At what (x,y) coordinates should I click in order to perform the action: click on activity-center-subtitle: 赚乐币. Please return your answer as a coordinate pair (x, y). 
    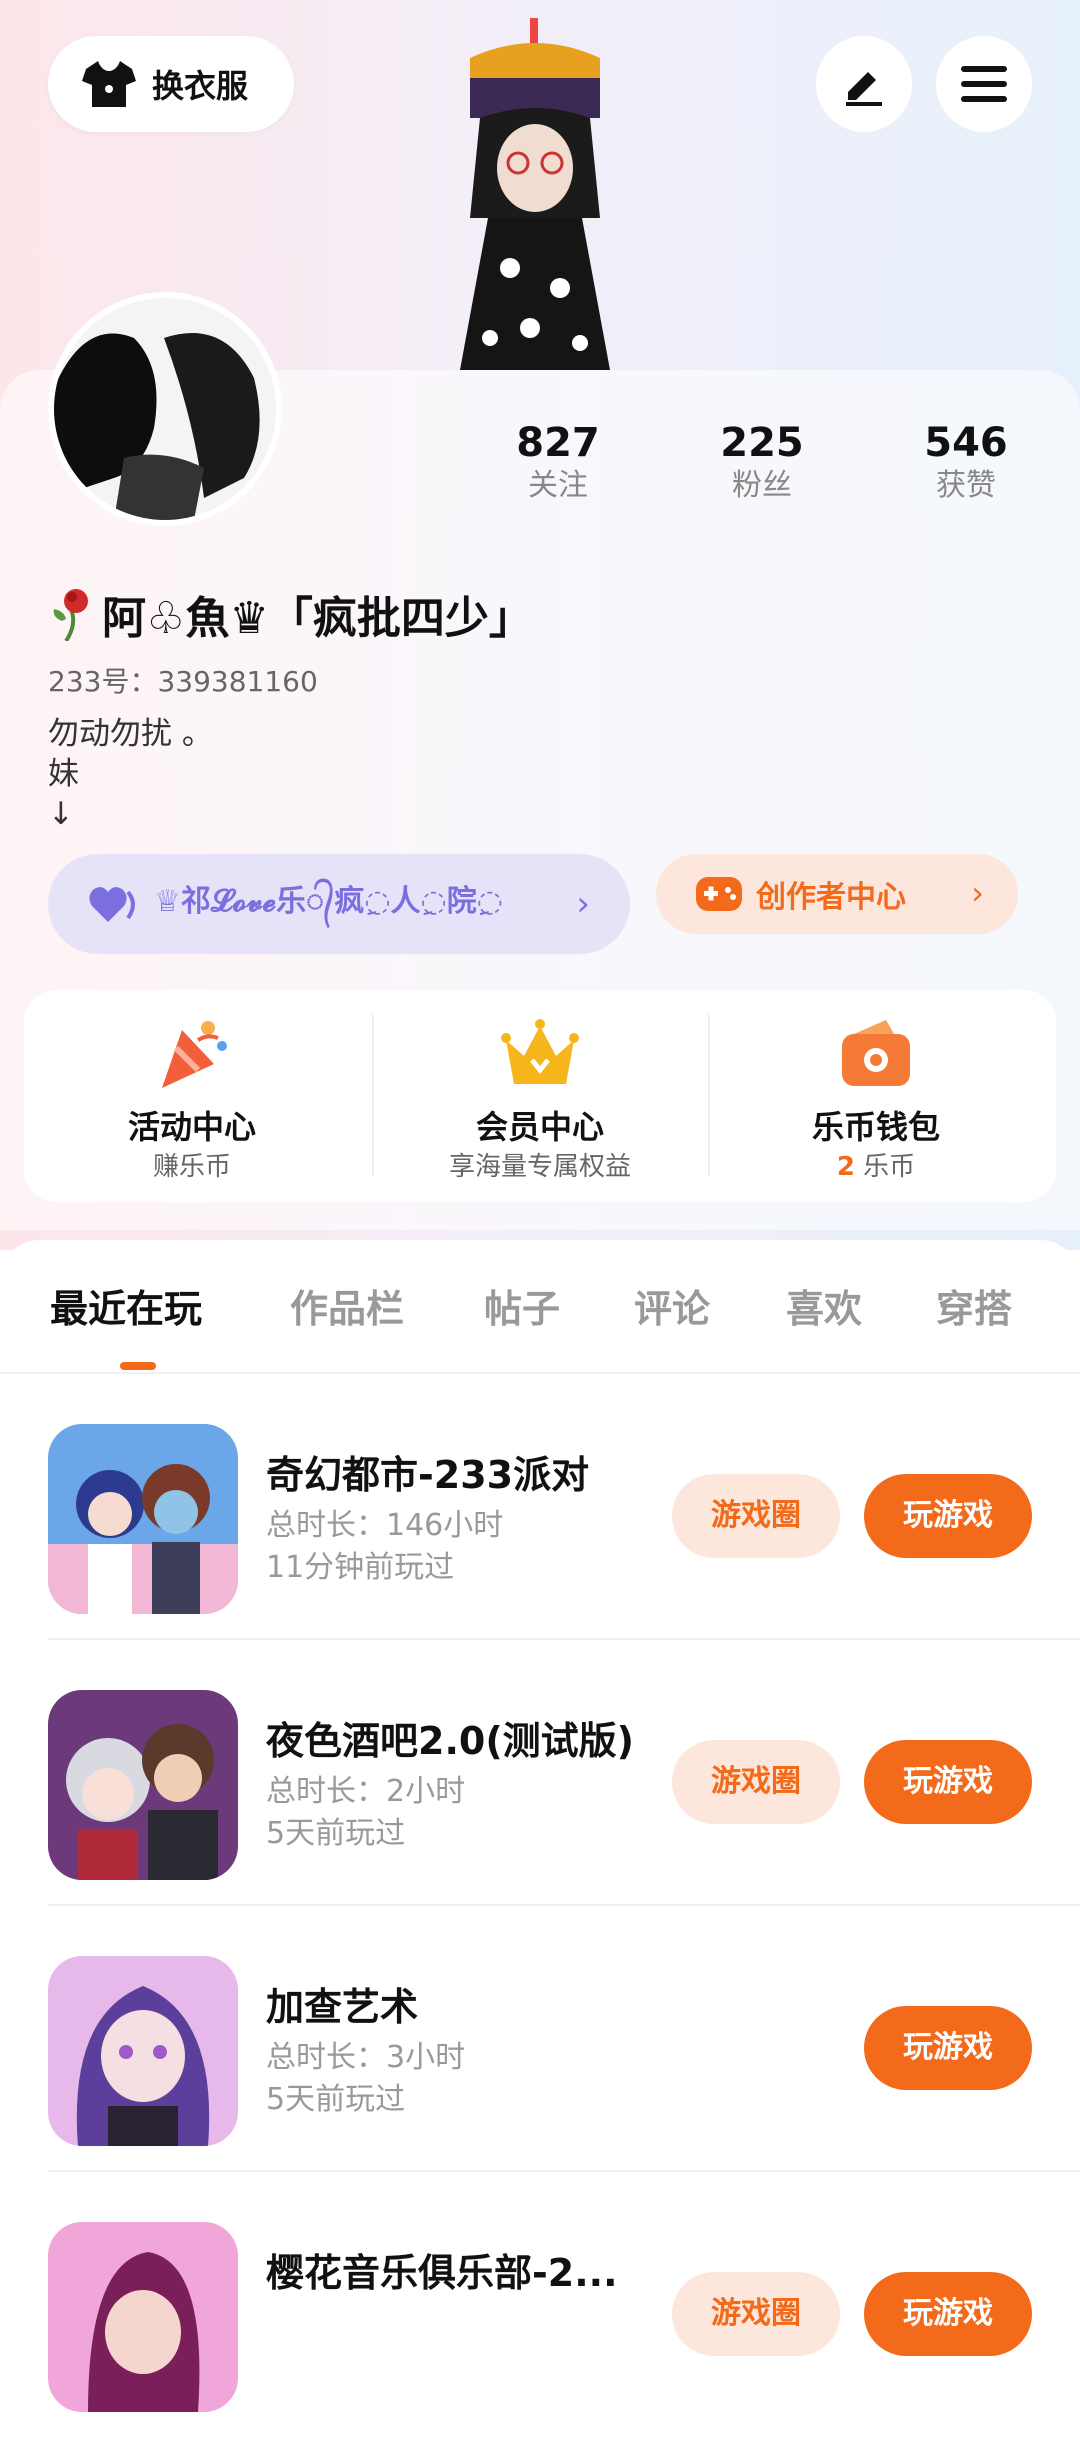
    Looking at the image, I should click on (191, 1167).